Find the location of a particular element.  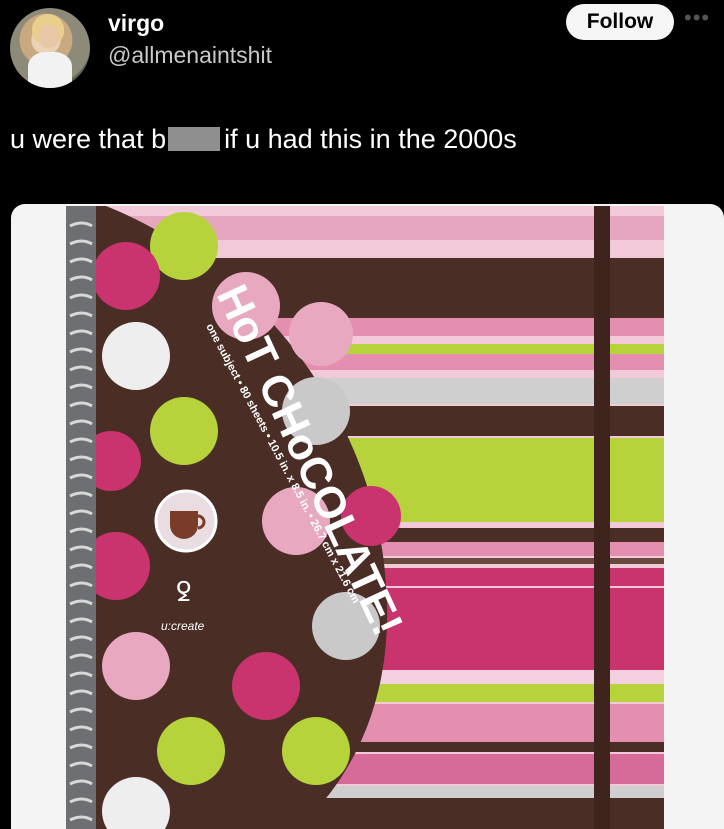

censor-bar is located at coordinates (194, 139).